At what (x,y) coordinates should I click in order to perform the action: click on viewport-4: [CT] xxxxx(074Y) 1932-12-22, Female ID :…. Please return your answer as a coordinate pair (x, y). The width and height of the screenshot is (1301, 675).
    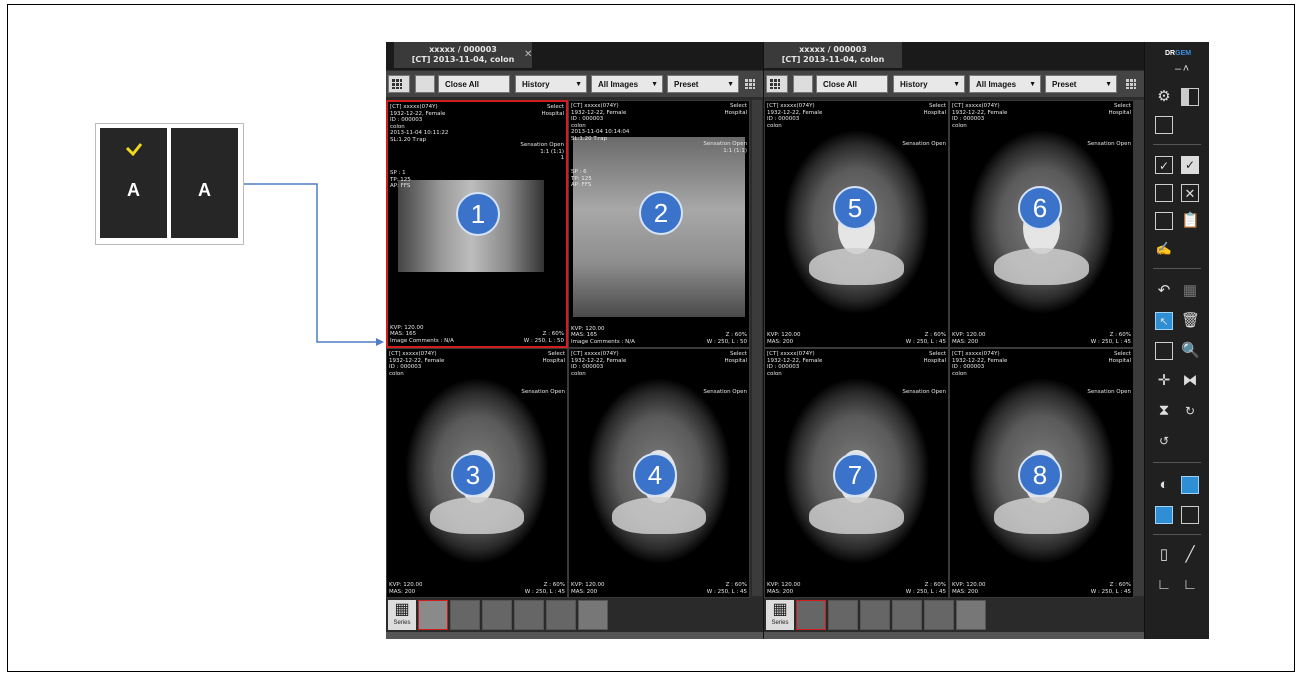
    Looking at the image, I should click on (659, 473).